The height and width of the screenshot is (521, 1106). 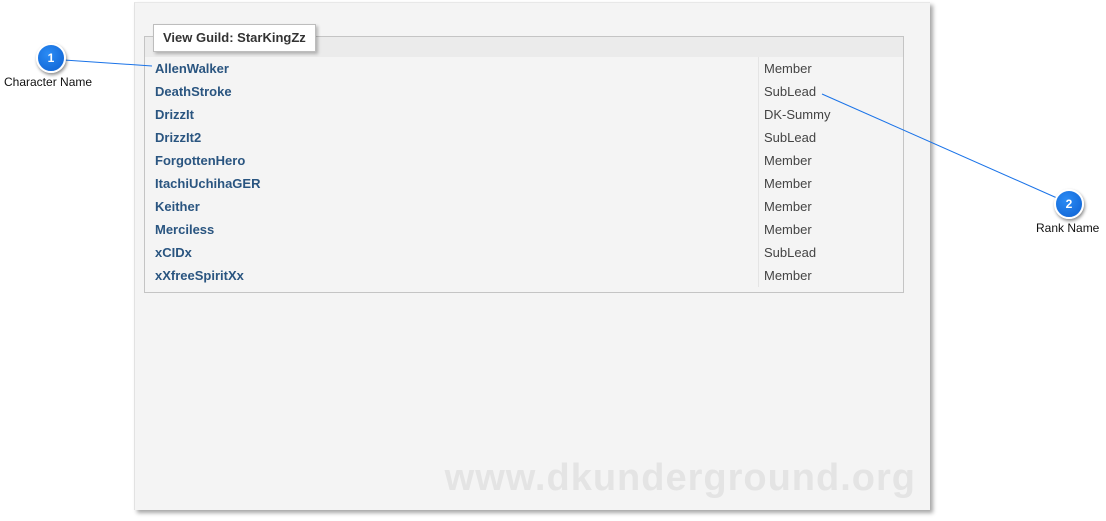 What do you see at coordinates (1069, 204) in the screenshot?
I see `callout-2-badge: 2` at bounding box center [1069, 204].